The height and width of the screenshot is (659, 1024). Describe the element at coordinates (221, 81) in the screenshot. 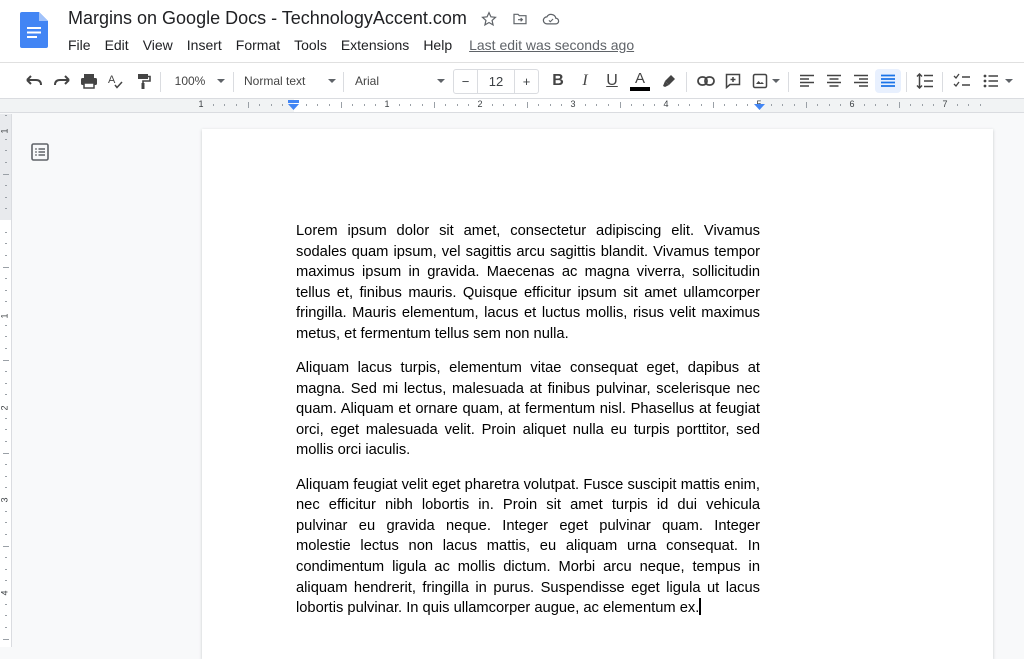

I see `chevron-down-icon` at that location.